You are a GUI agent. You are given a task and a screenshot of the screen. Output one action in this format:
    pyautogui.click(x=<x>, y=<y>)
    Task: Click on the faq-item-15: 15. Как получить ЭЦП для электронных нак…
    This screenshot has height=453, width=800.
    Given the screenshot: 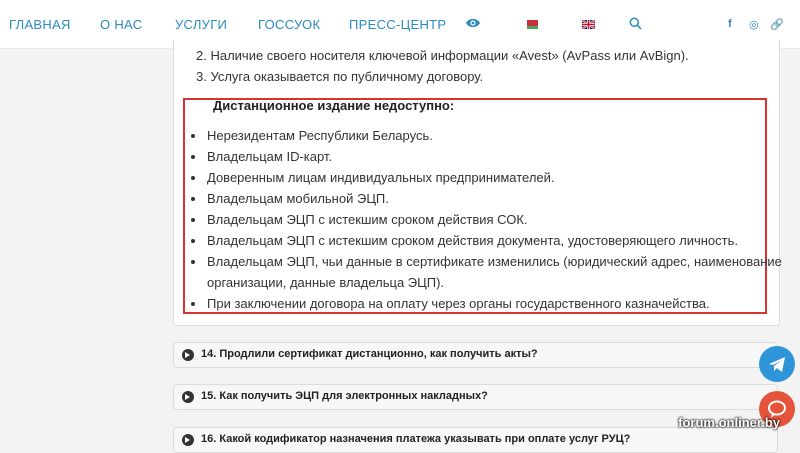 What is the action you would take?
    pyautogui.click(x=475, y=397)
    